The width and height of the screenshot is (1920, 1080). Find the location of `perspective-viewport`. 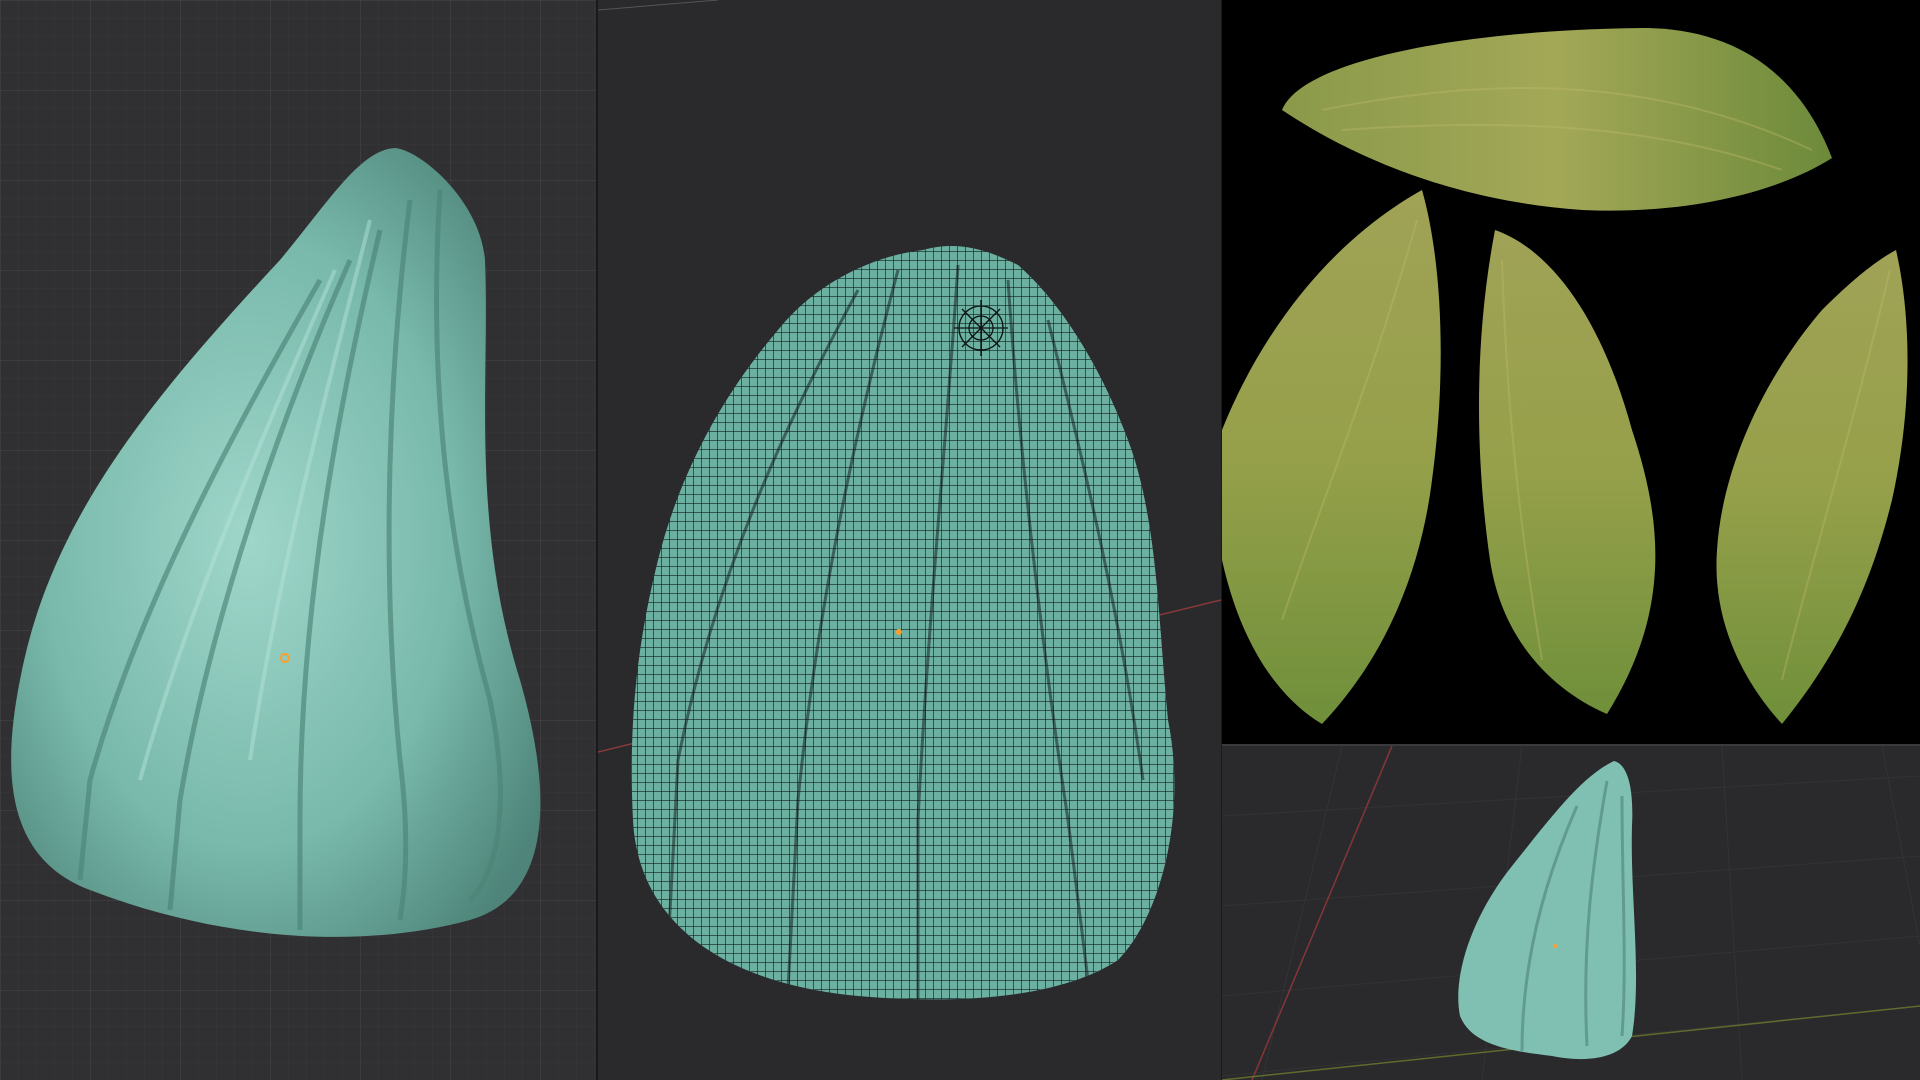

perspective-viewport is located at coordinates (1571, 913).